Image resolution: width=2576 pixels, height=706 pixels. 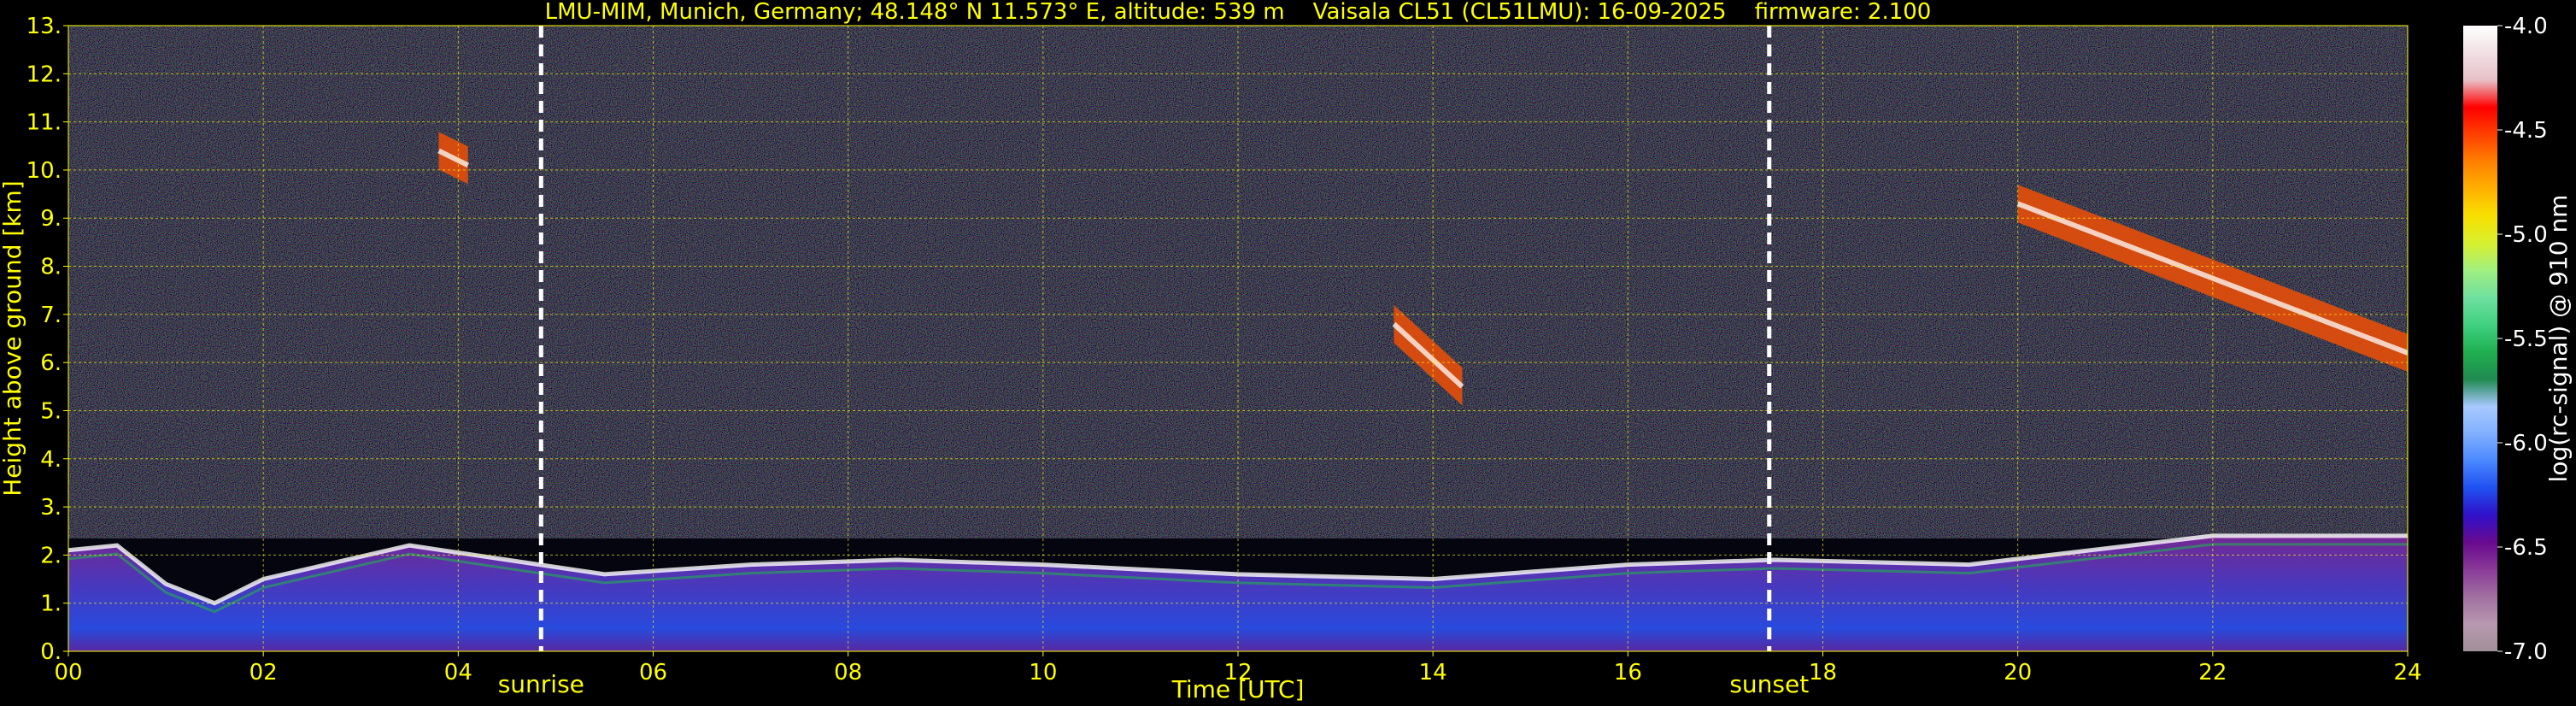 What do you see at coordinates (51, 315) in the screenshot?
I see `y-tick-label: 7.` at bounding box center [51, 315].